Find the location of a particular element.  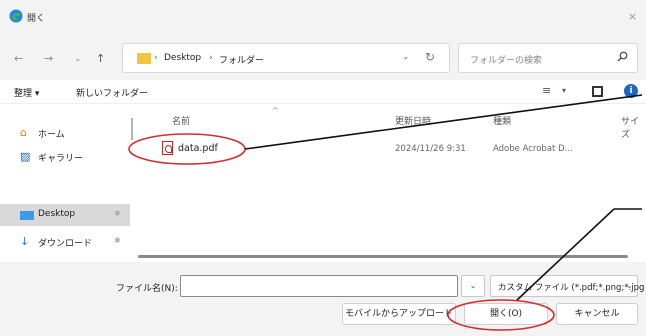

edge-logo-icon is located at coordinates (16, 16).